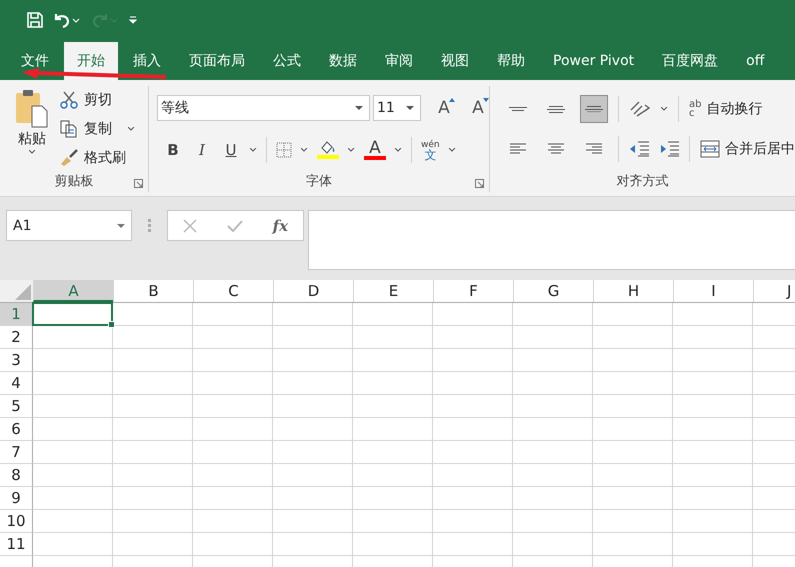 This screenshot has width=795, height=567. What do you see at coordinates (147, 61) in the screenshot?
I see `ribbon-tab: 插入` at bounding box center [147, 61].